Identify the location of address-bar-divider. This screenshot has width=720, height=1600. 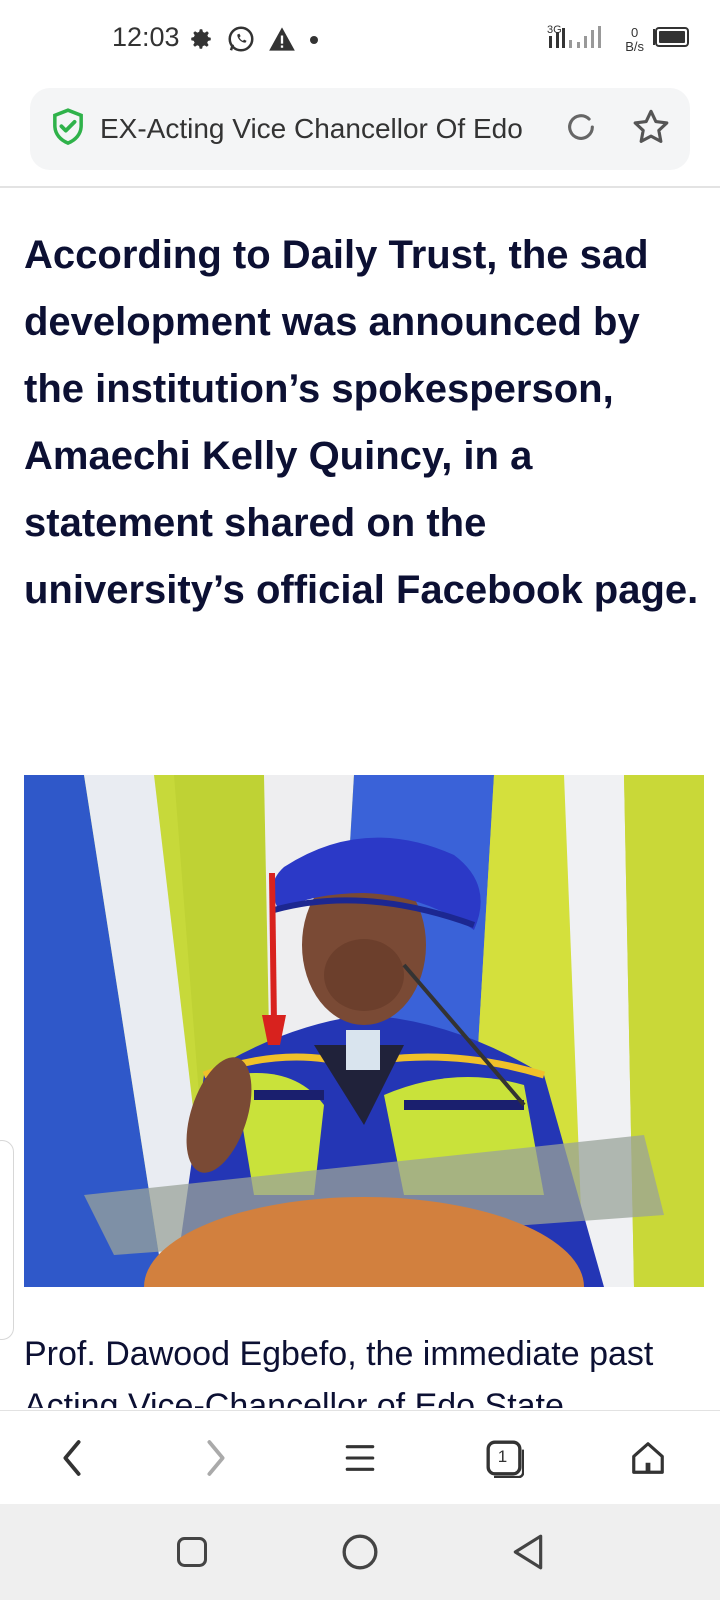
(360, 187).